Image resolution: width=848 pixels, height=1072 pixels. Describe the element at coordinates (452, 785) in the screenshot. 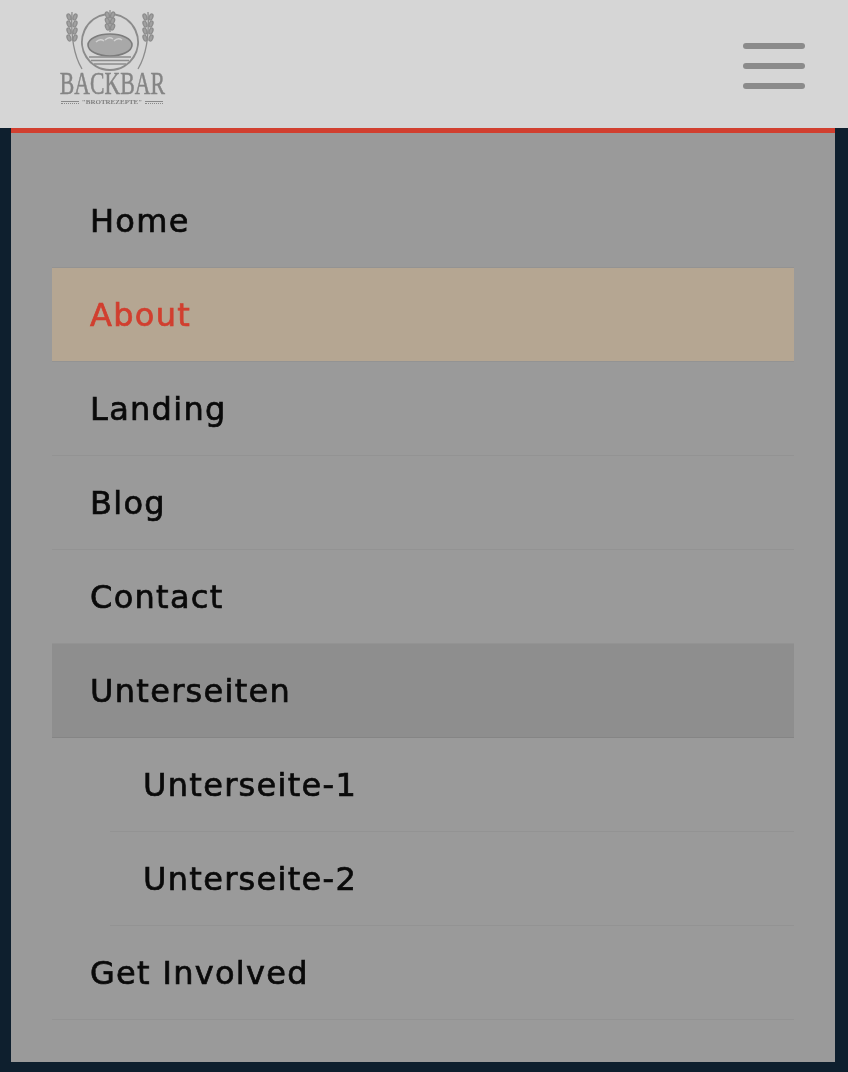

I see `submenu-item: Unterseite-1` at that location.